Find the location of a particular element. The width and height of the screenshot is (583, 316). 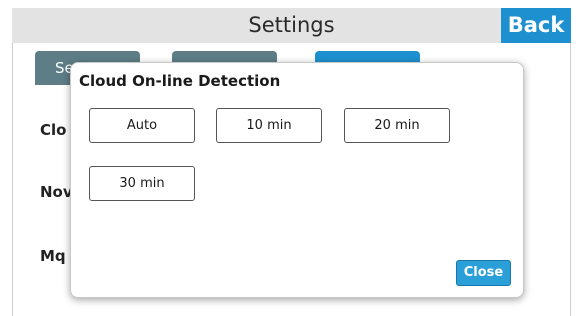

setting-label-2: Nov is located at coordinates (56, 192).